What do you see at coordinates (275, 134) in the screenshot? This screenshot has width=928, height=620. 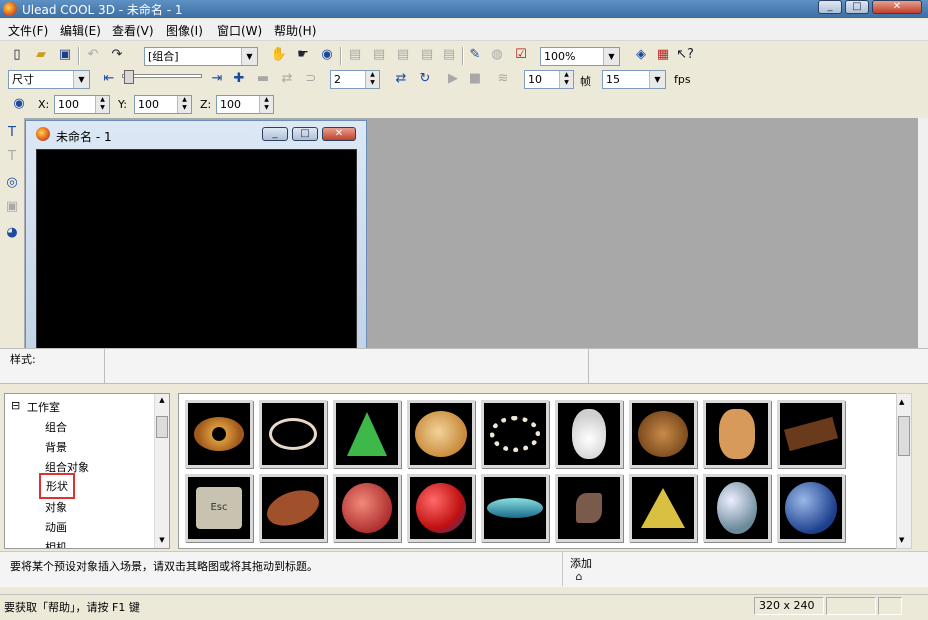 I see `doc-minimize-button: _` at bounding box center [275, 134].